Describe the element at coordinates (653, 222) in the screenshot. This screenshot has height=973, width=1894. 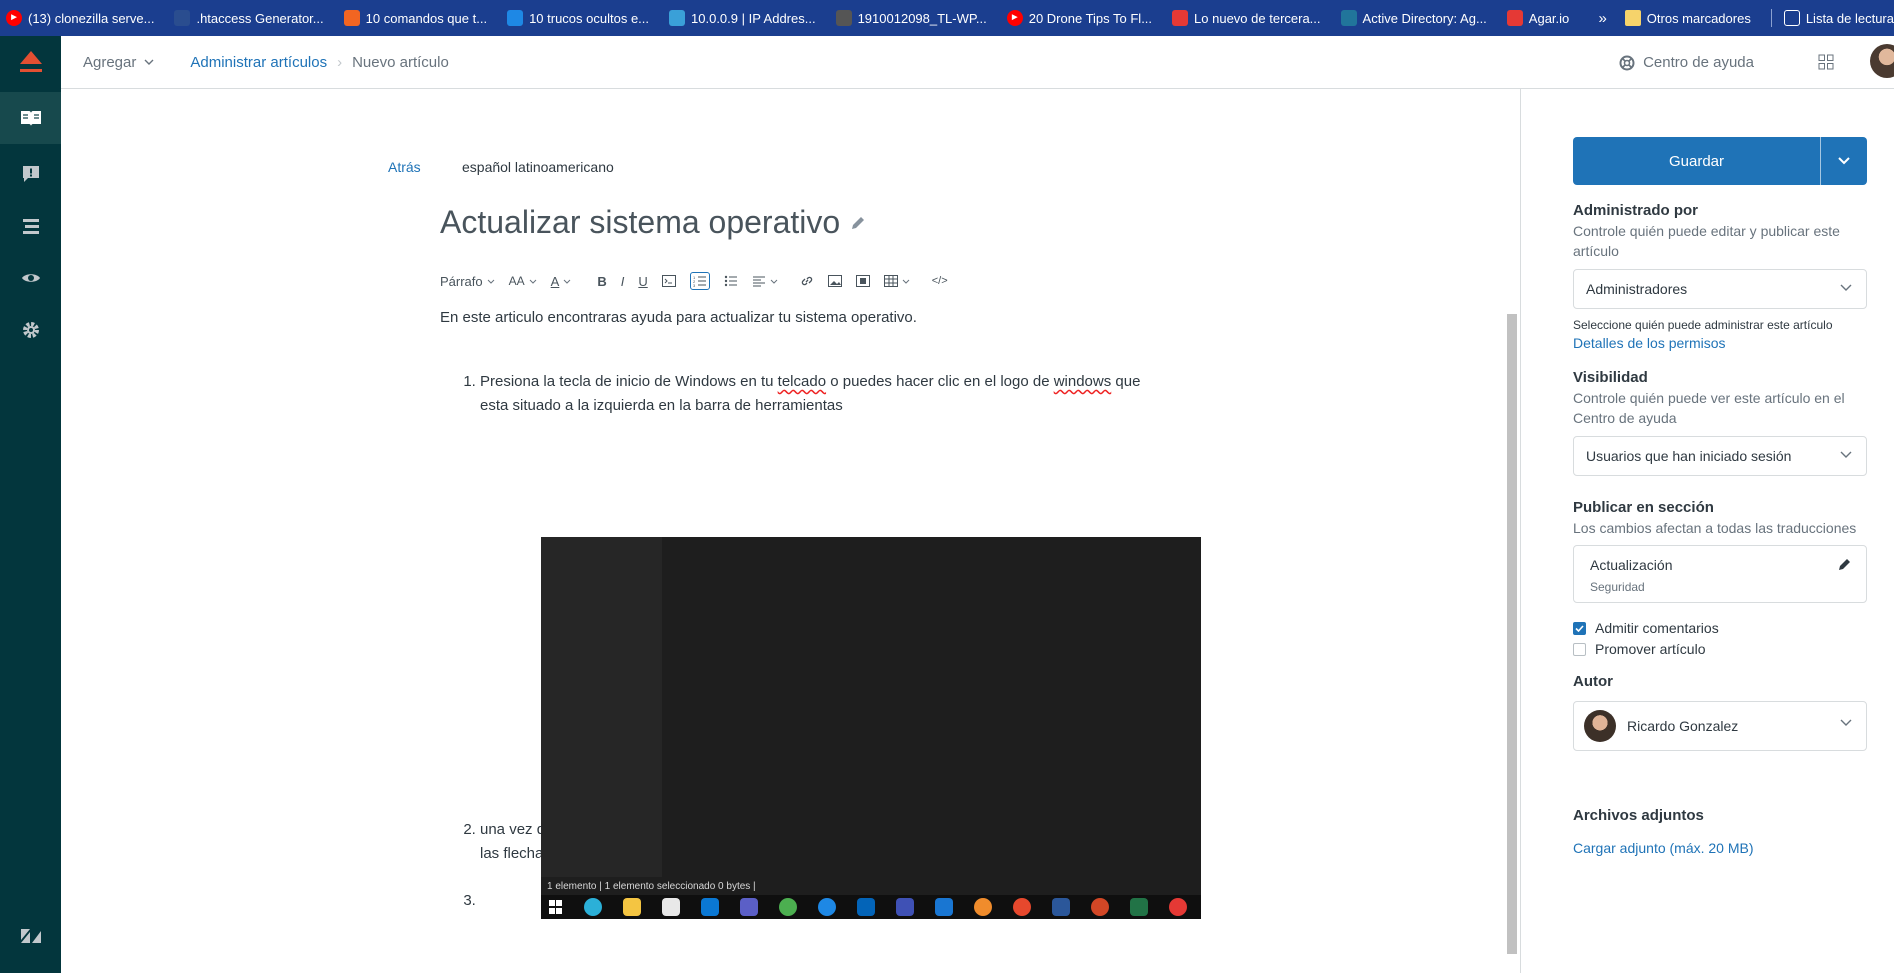
I see `article-title: Actualizar sistema operativo` at that location.